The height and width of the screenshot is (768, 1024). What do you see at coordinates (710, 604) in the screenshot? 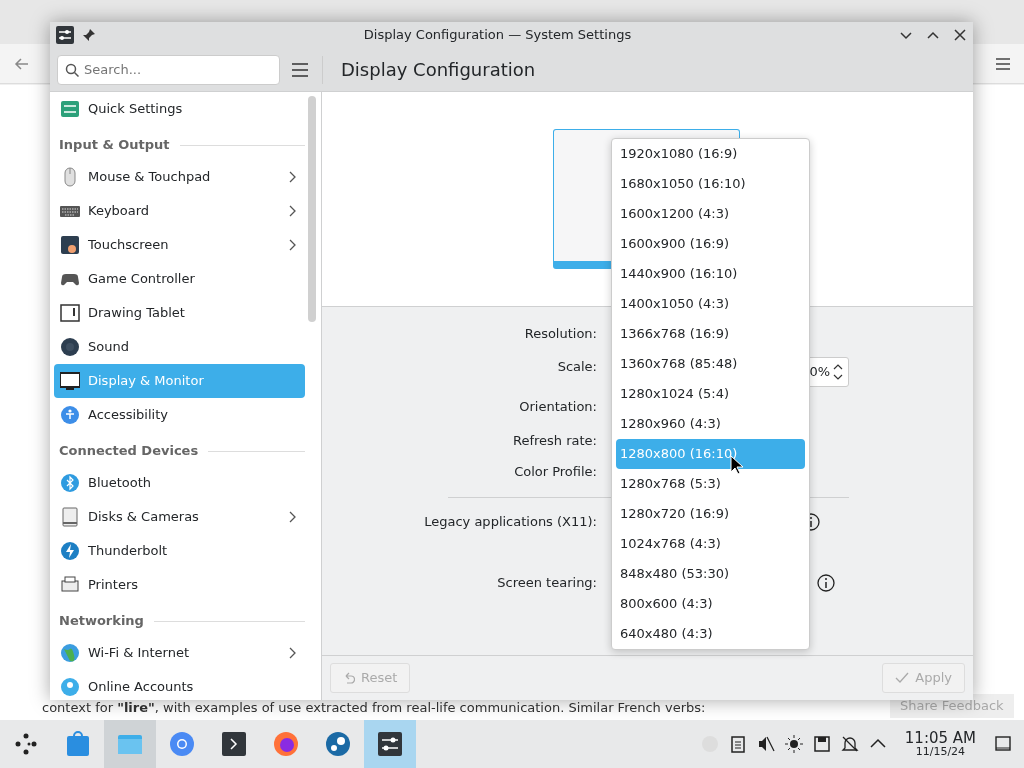
I see `menu-item: 800x600 (4:3)` at bounding box center [710, 604].